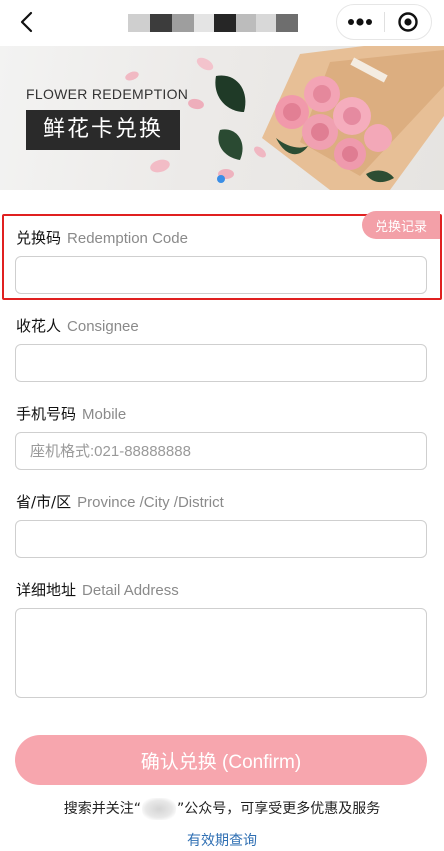  Describe the element at coordinates (213, 23) in the screenshot. I see `page-title-obscured` at that location.